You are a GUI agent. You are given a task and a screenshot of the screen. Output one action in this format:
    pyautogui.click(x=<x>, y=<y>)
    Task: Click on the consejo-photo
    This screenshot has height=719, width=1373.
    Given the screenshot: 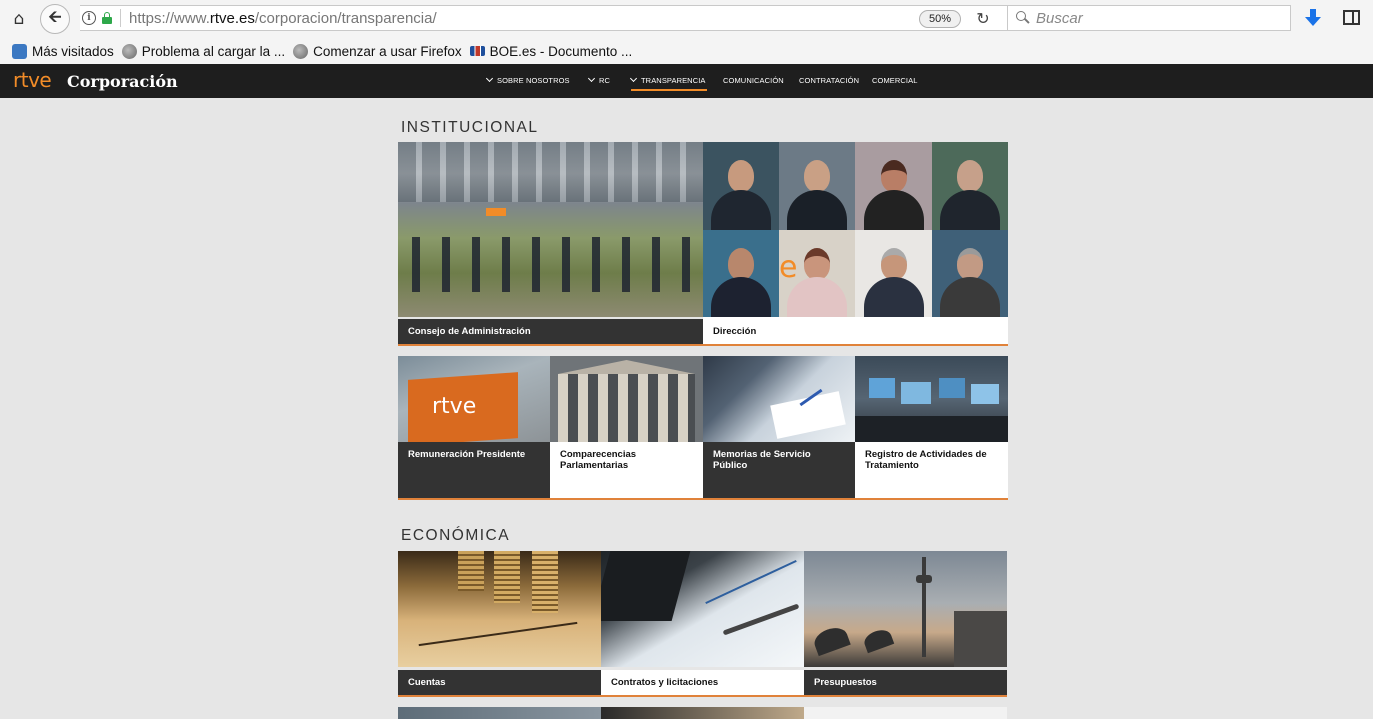 What is the action you would take?
    pyautogui.click(x=550, y=229)
    